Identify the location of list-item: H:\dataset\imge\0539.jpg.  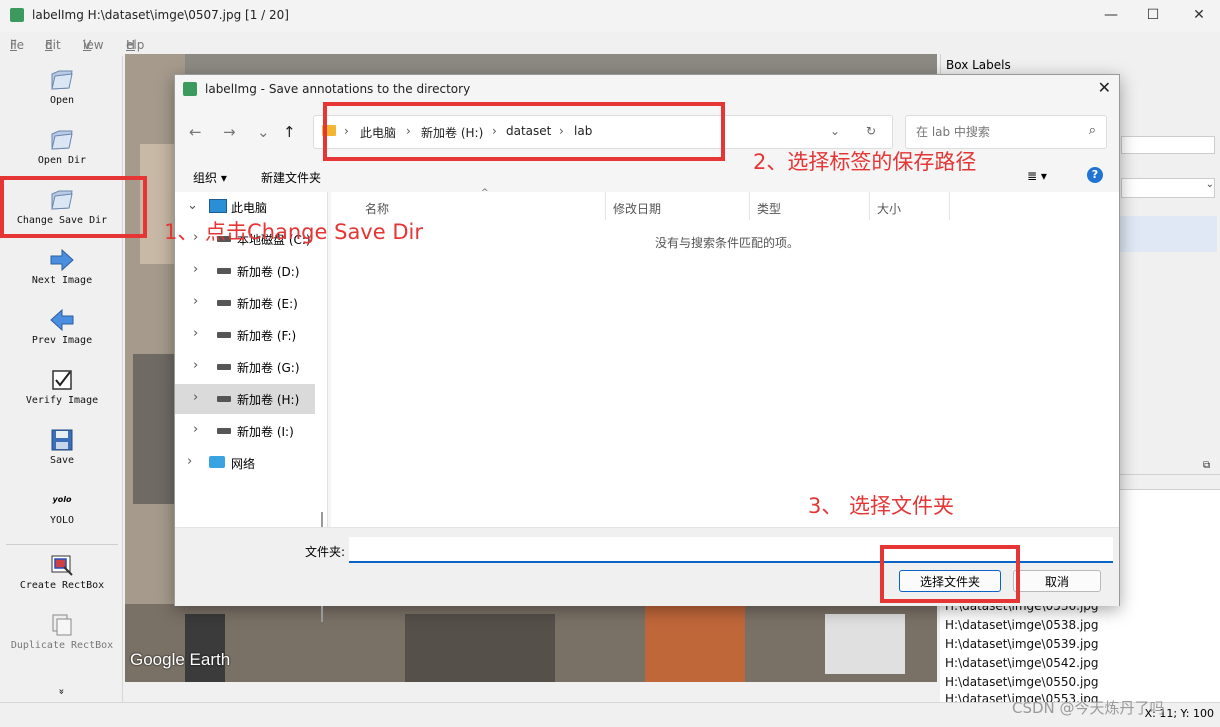
(1022, 644).